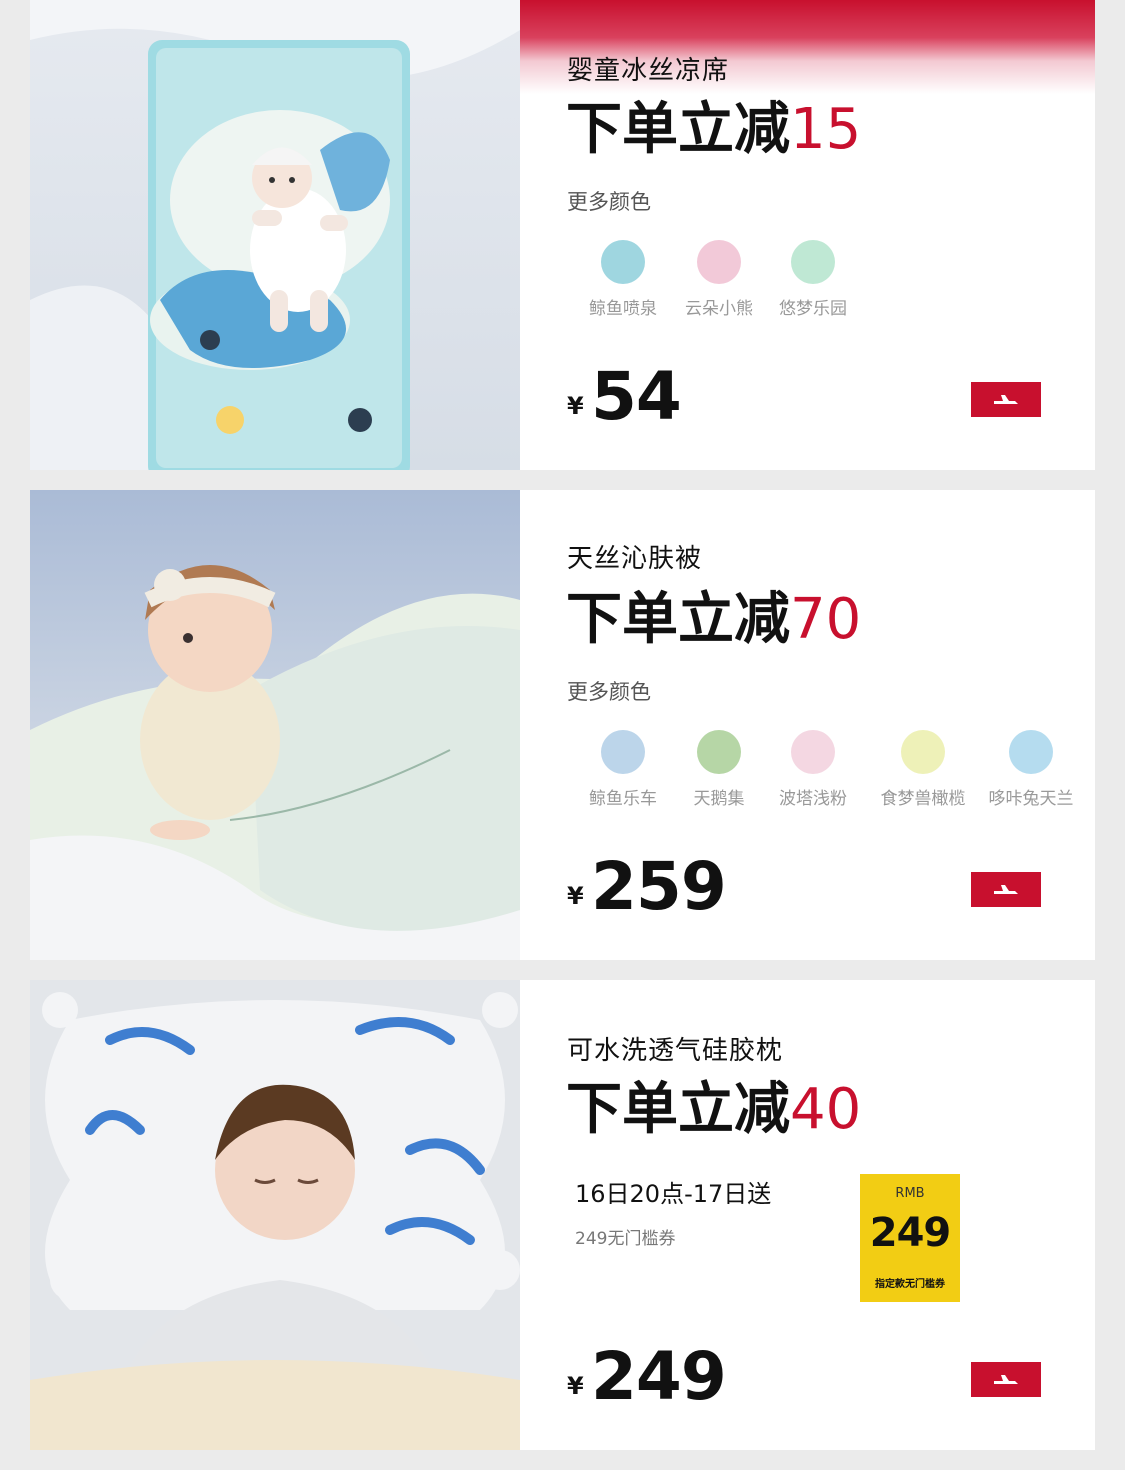 This screenshot has width=1125, height=1470. I want to click on price-value: 259, so click(659, 886).